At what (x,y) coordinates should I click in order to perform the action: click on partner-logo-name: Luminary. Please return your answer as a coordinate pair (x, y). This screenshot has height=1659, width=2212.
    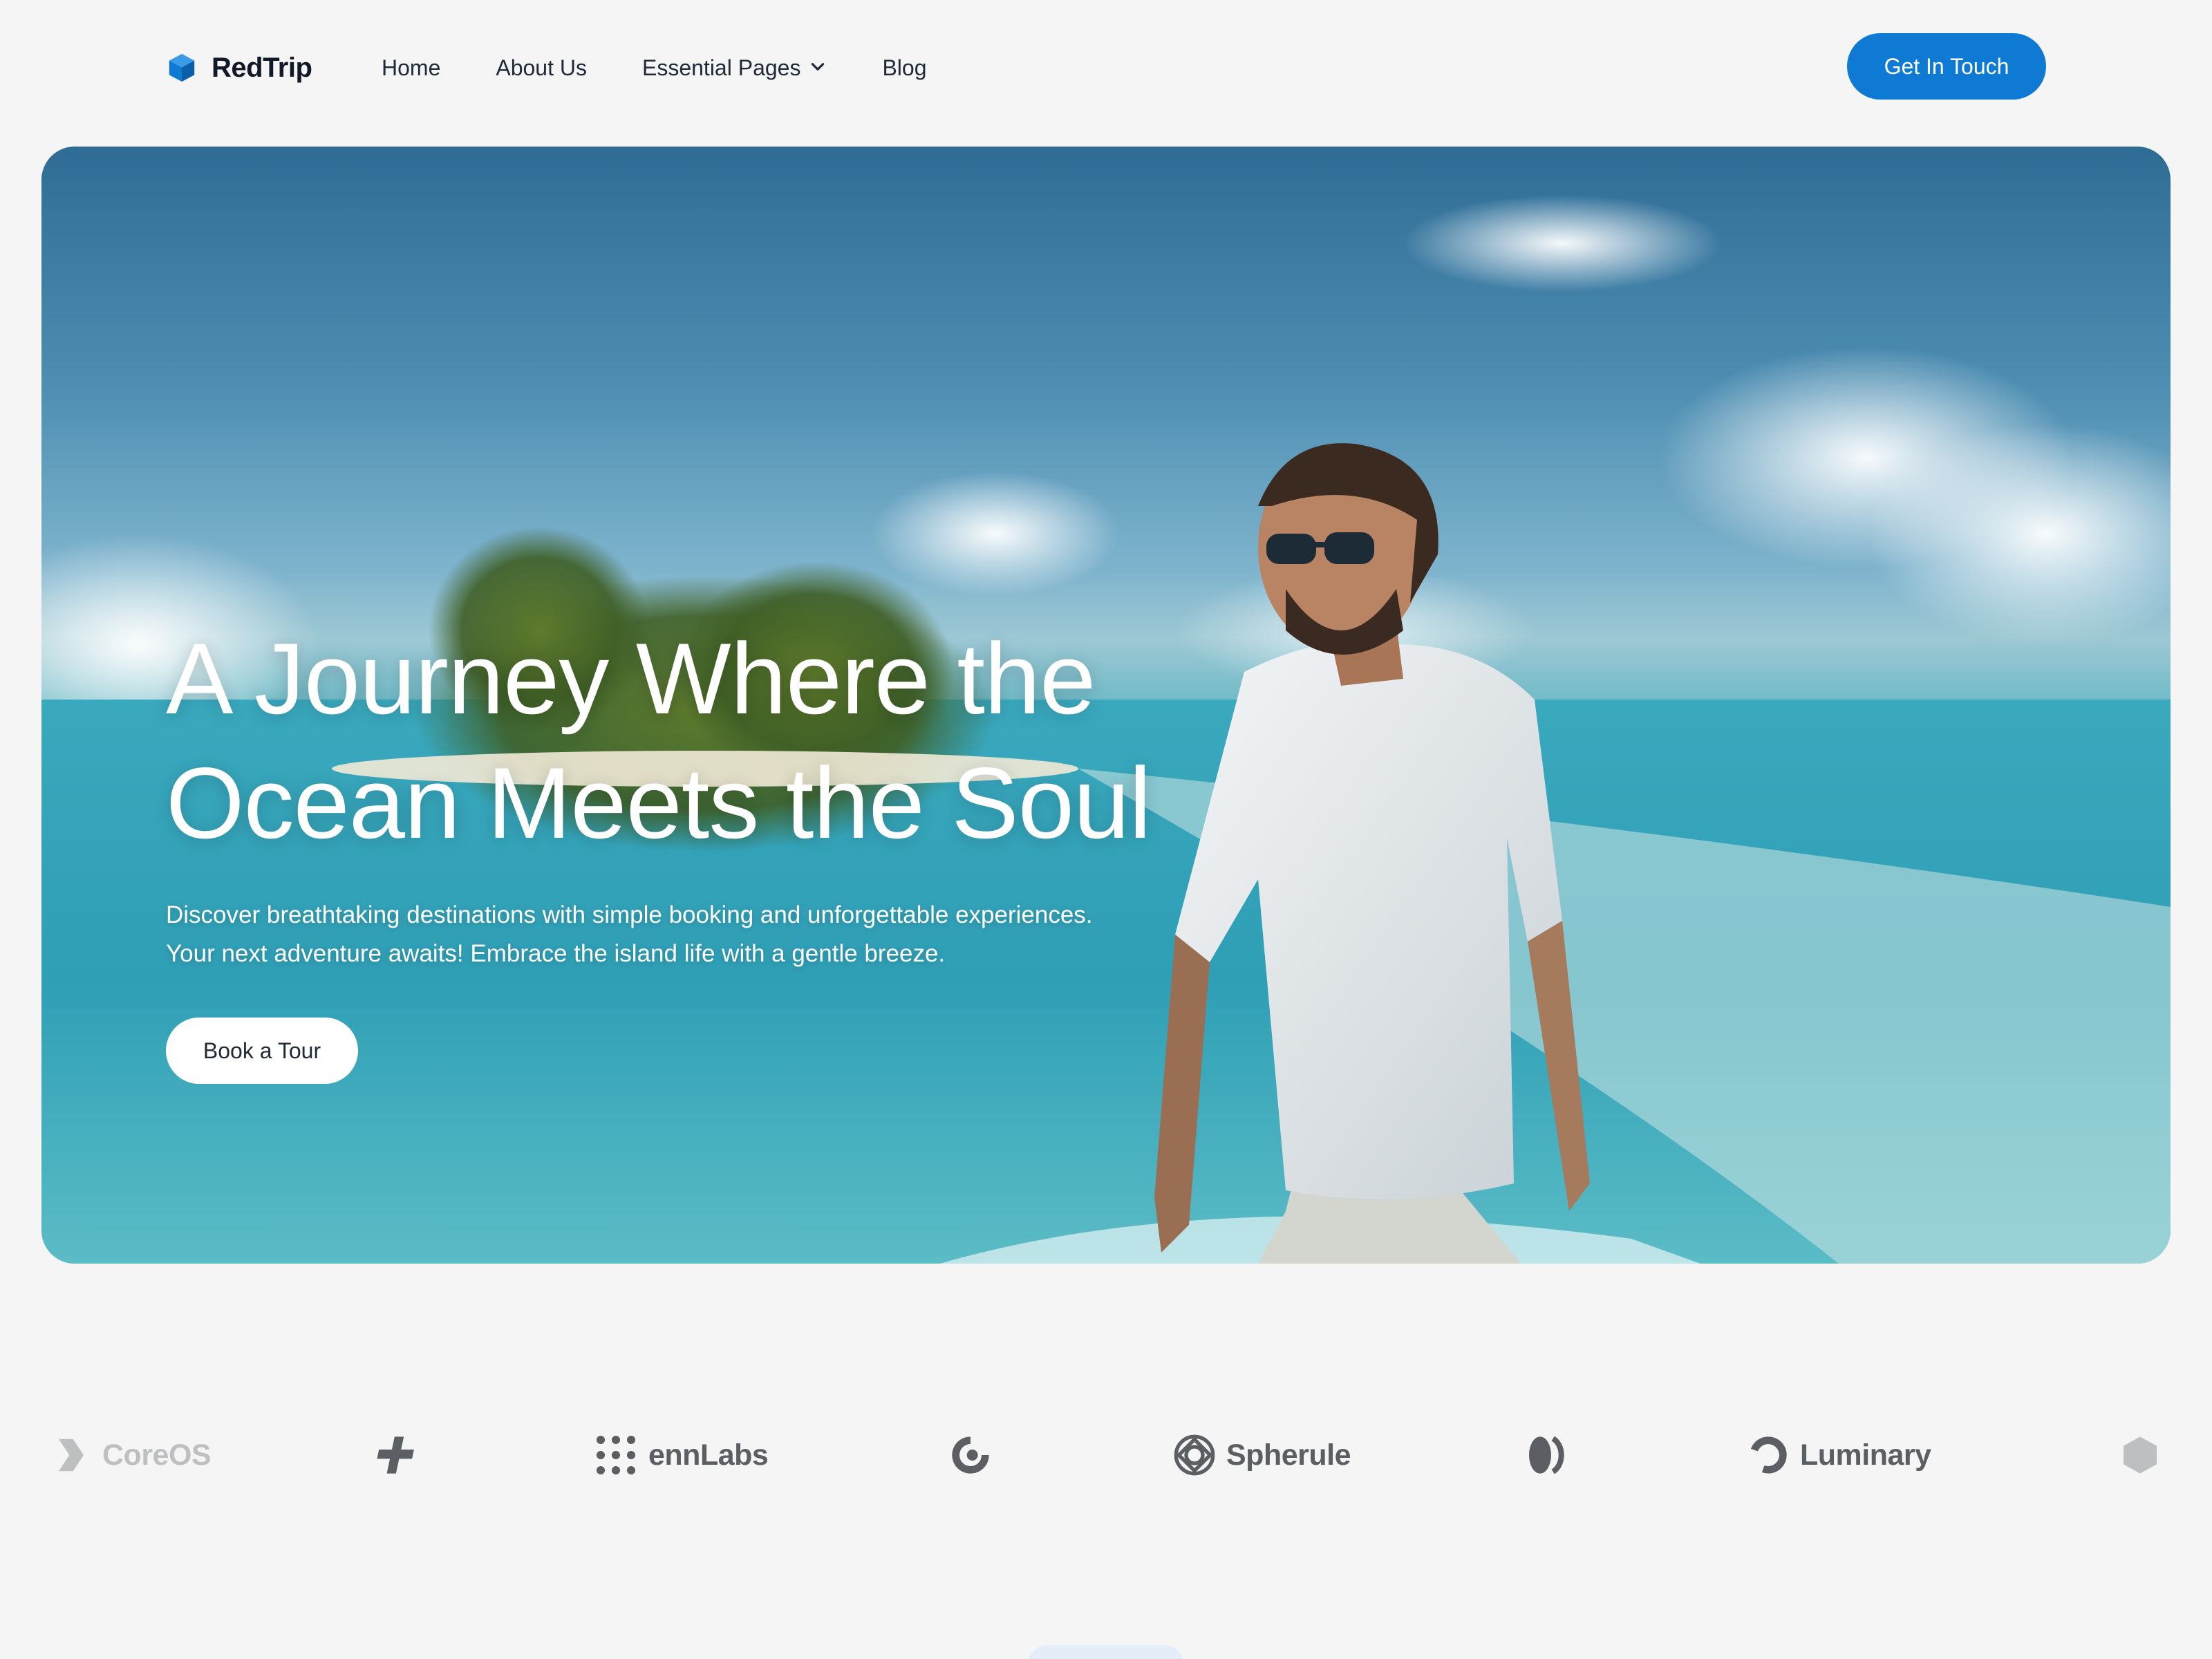
    Looking at the image, I should click on (1865, 1455).